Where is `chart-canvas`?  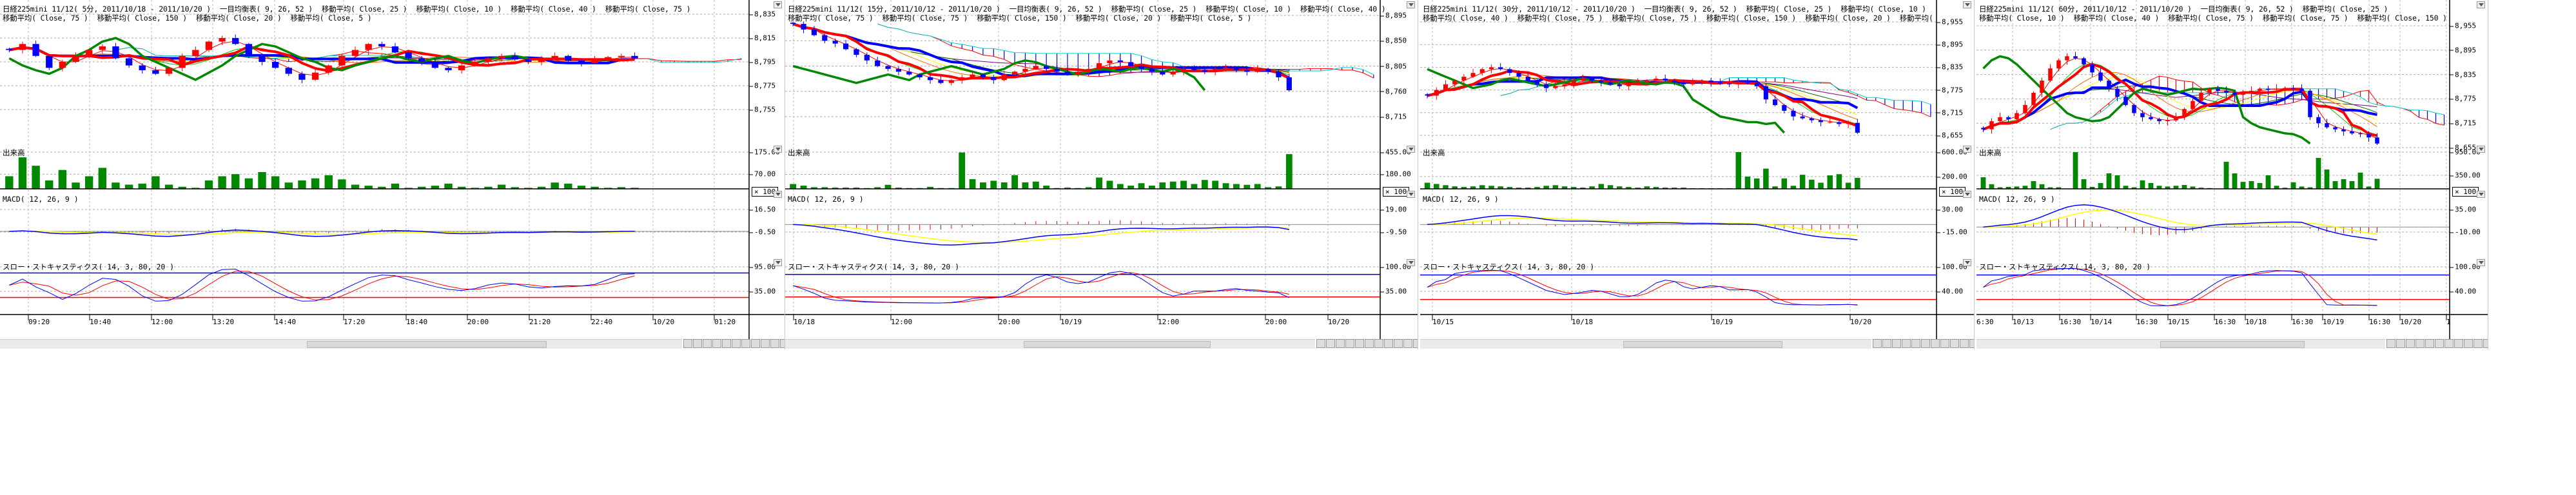 chart-canvas is located at coordinates (2232, 174).